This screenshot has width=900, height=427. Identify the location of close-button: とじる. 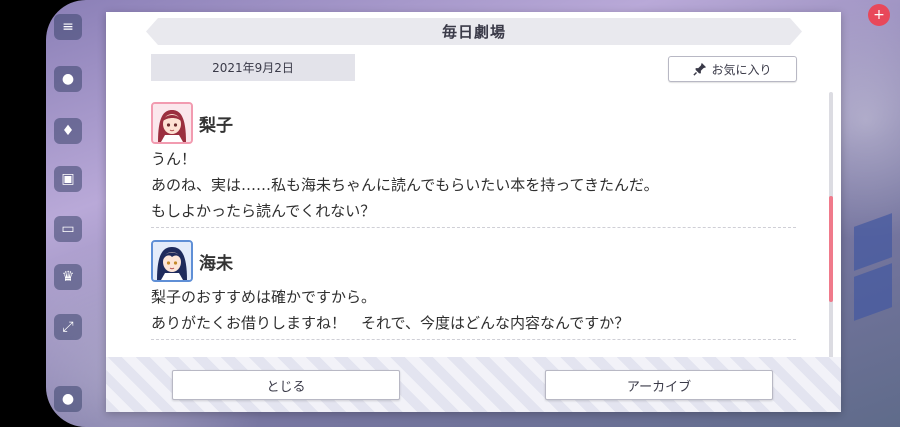
(286, 385).